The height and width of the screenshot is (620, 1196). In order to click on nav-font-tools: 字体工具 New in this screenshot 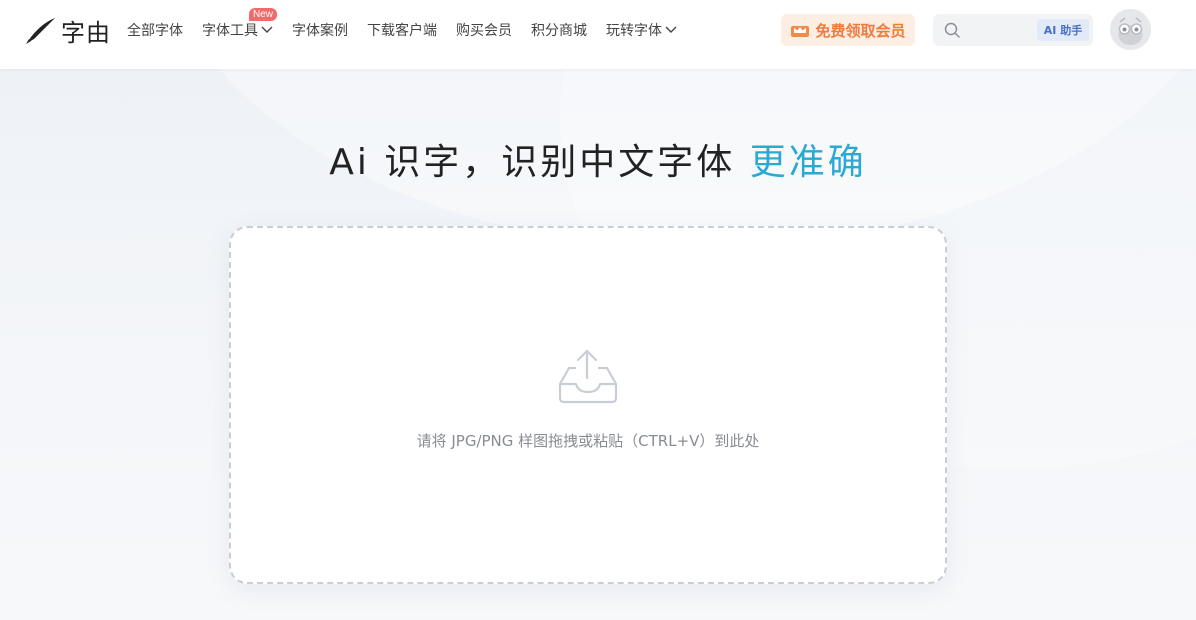, I will do `click(239, 24)`.